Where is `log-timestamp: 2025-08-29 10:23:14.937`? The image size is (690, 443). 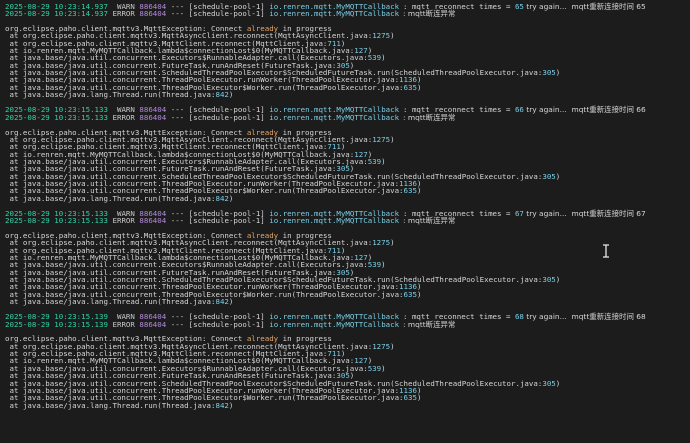 log-timestamp: 2025-08-29 10:23:14.937 is located at coordinates (56, 14).